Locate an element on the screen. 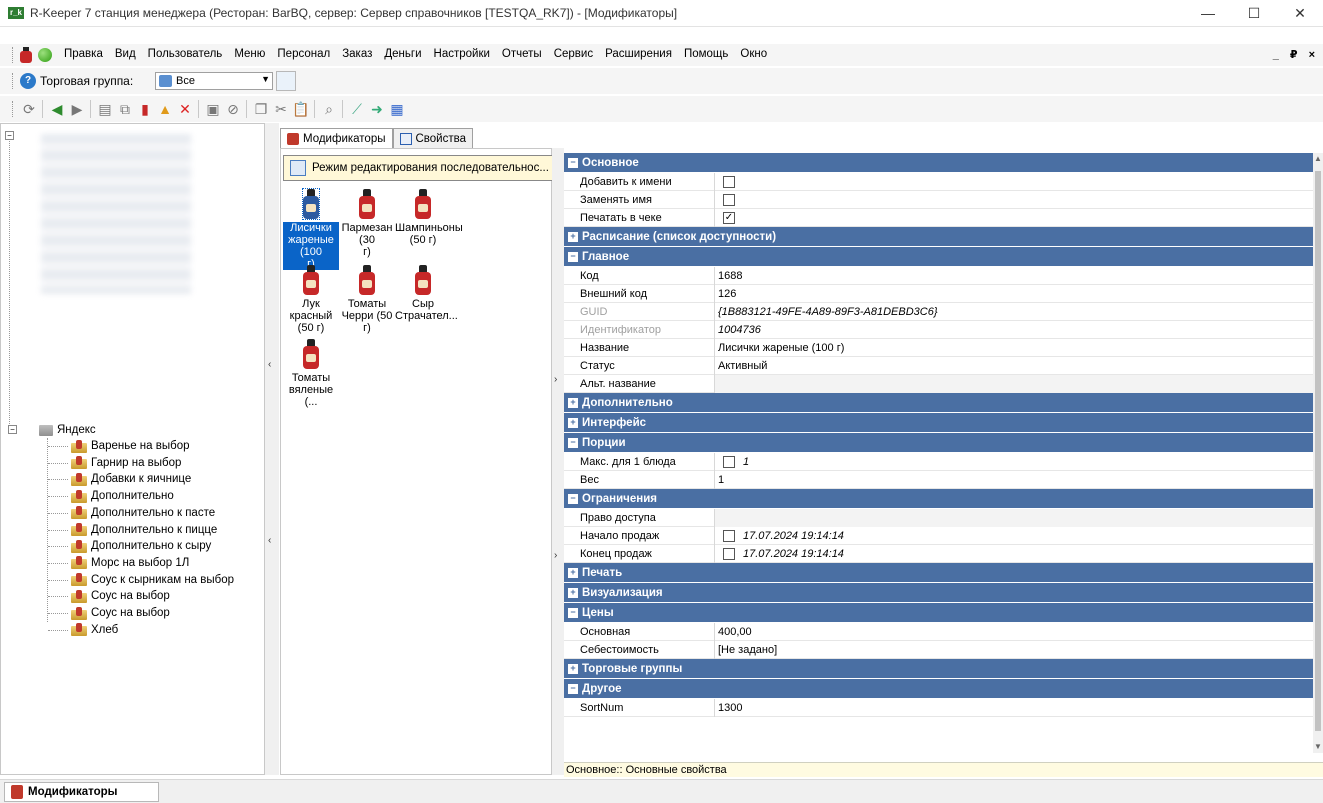 This screenshot has height=803, width=1323. menu-item: Правка is located at coordinates (83, 54).